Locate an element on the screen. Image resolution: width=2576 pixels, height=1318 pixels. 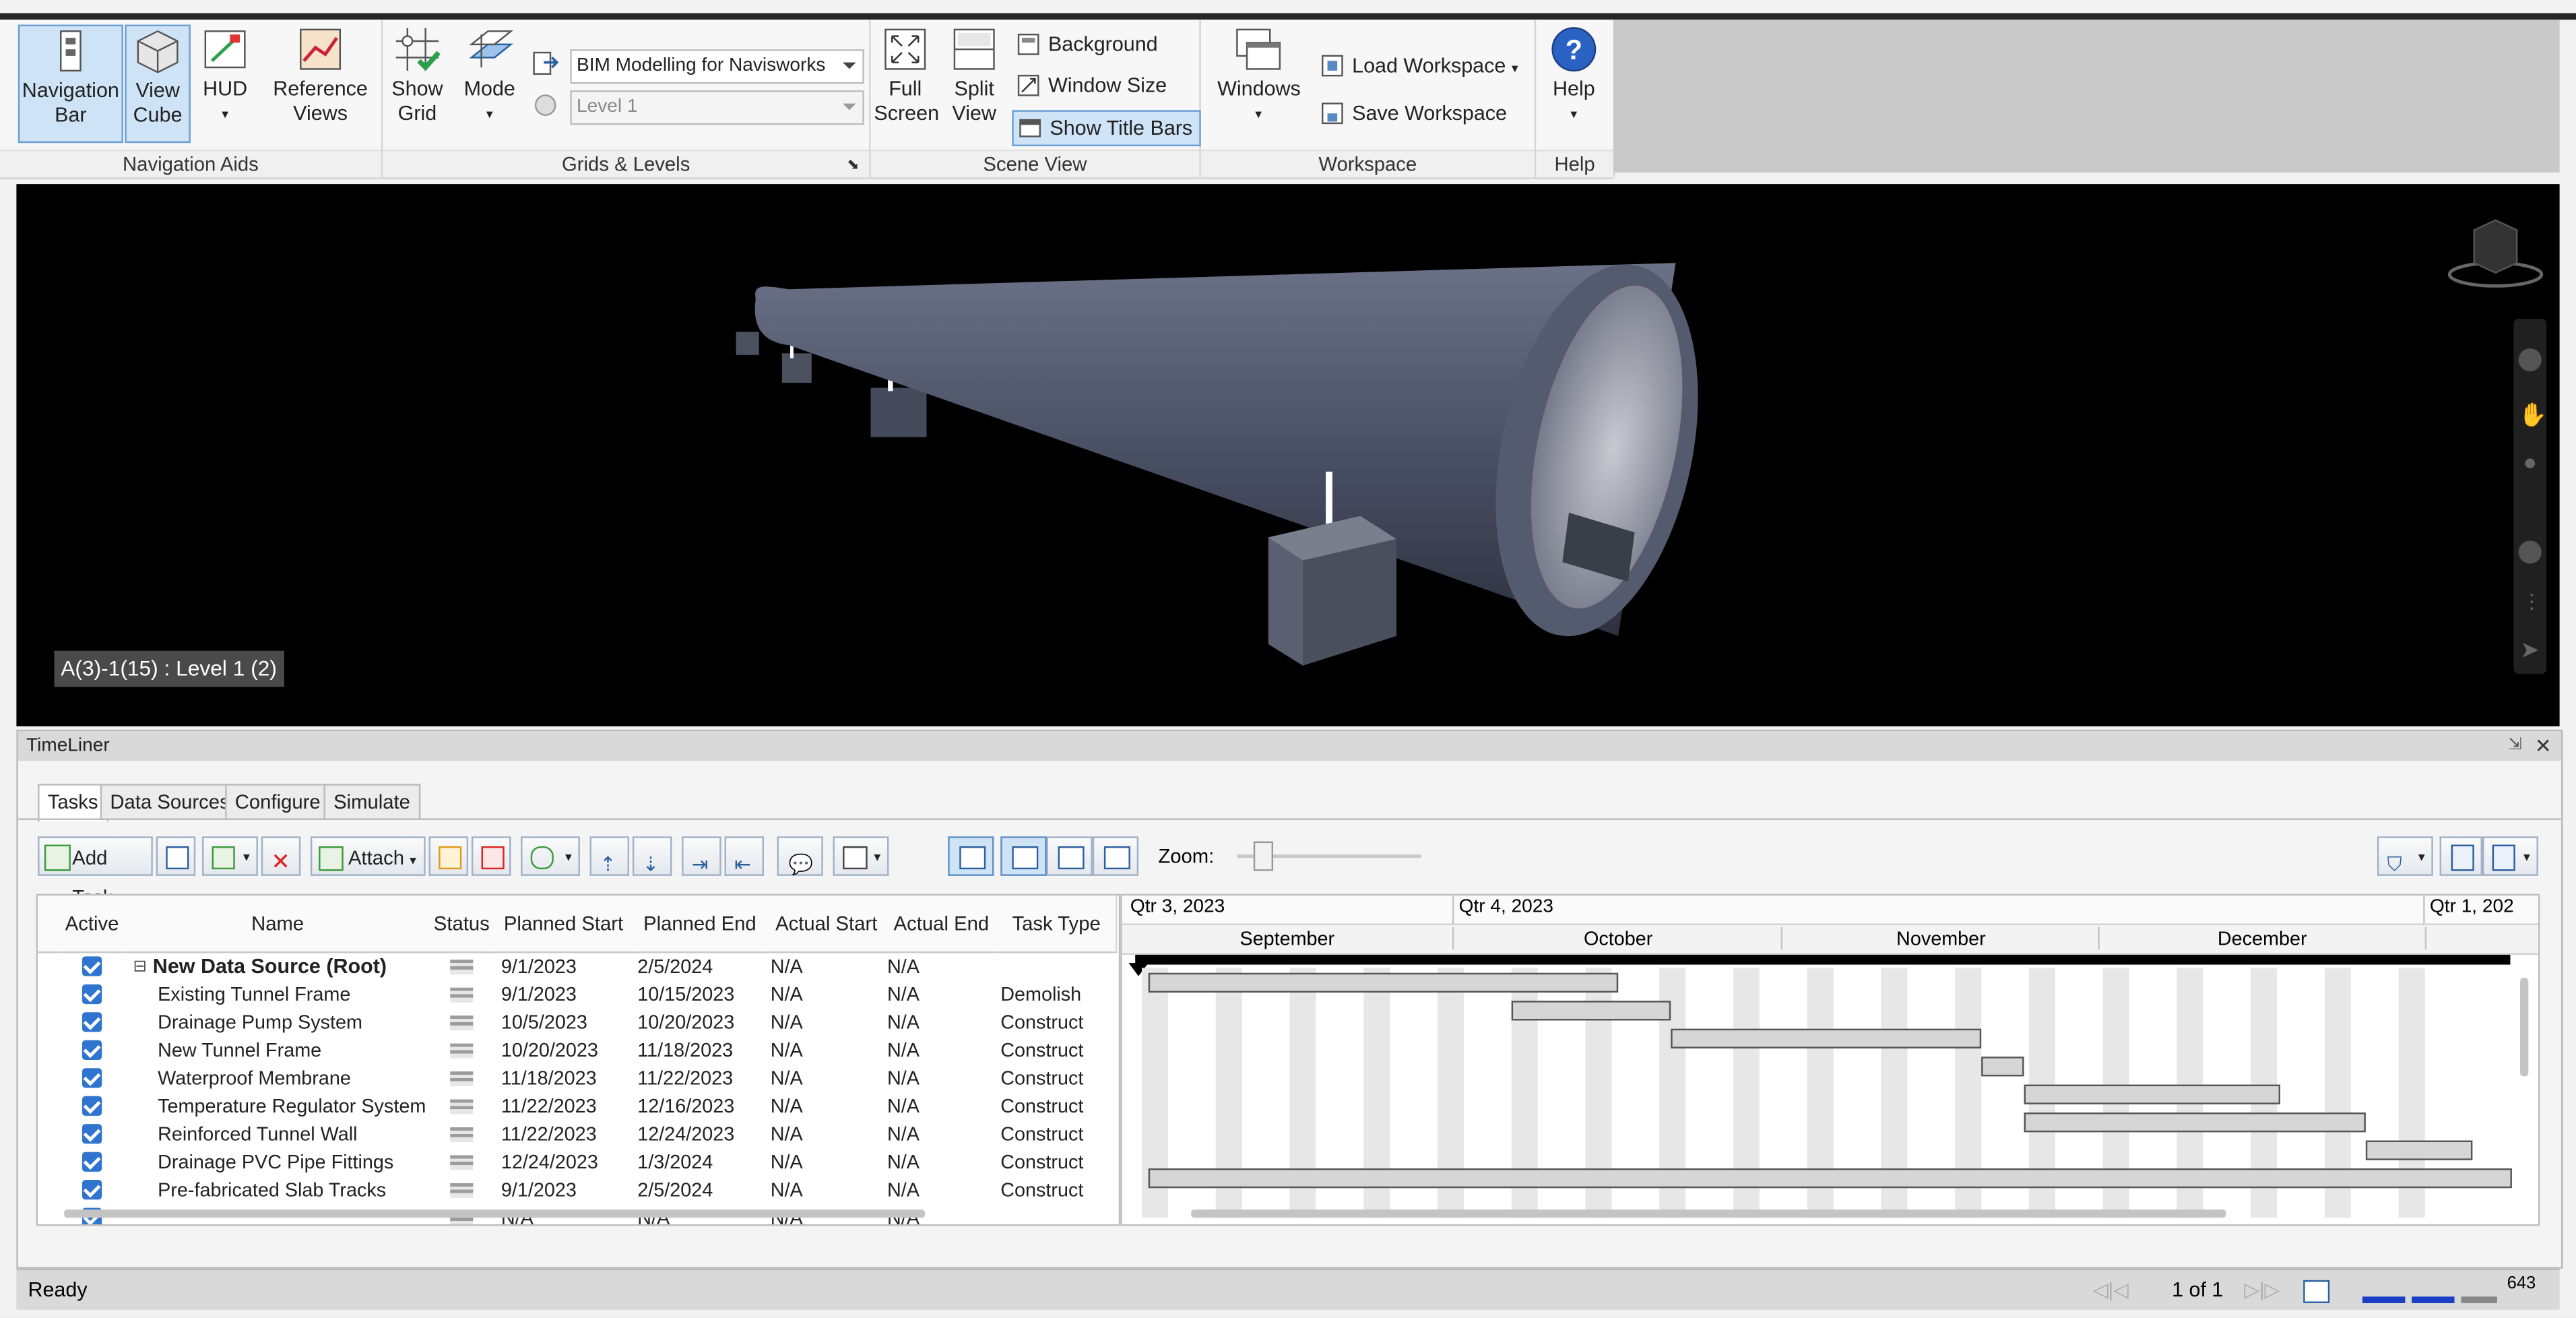
indent-button: ⇥ is located at coordinates (702, 856).